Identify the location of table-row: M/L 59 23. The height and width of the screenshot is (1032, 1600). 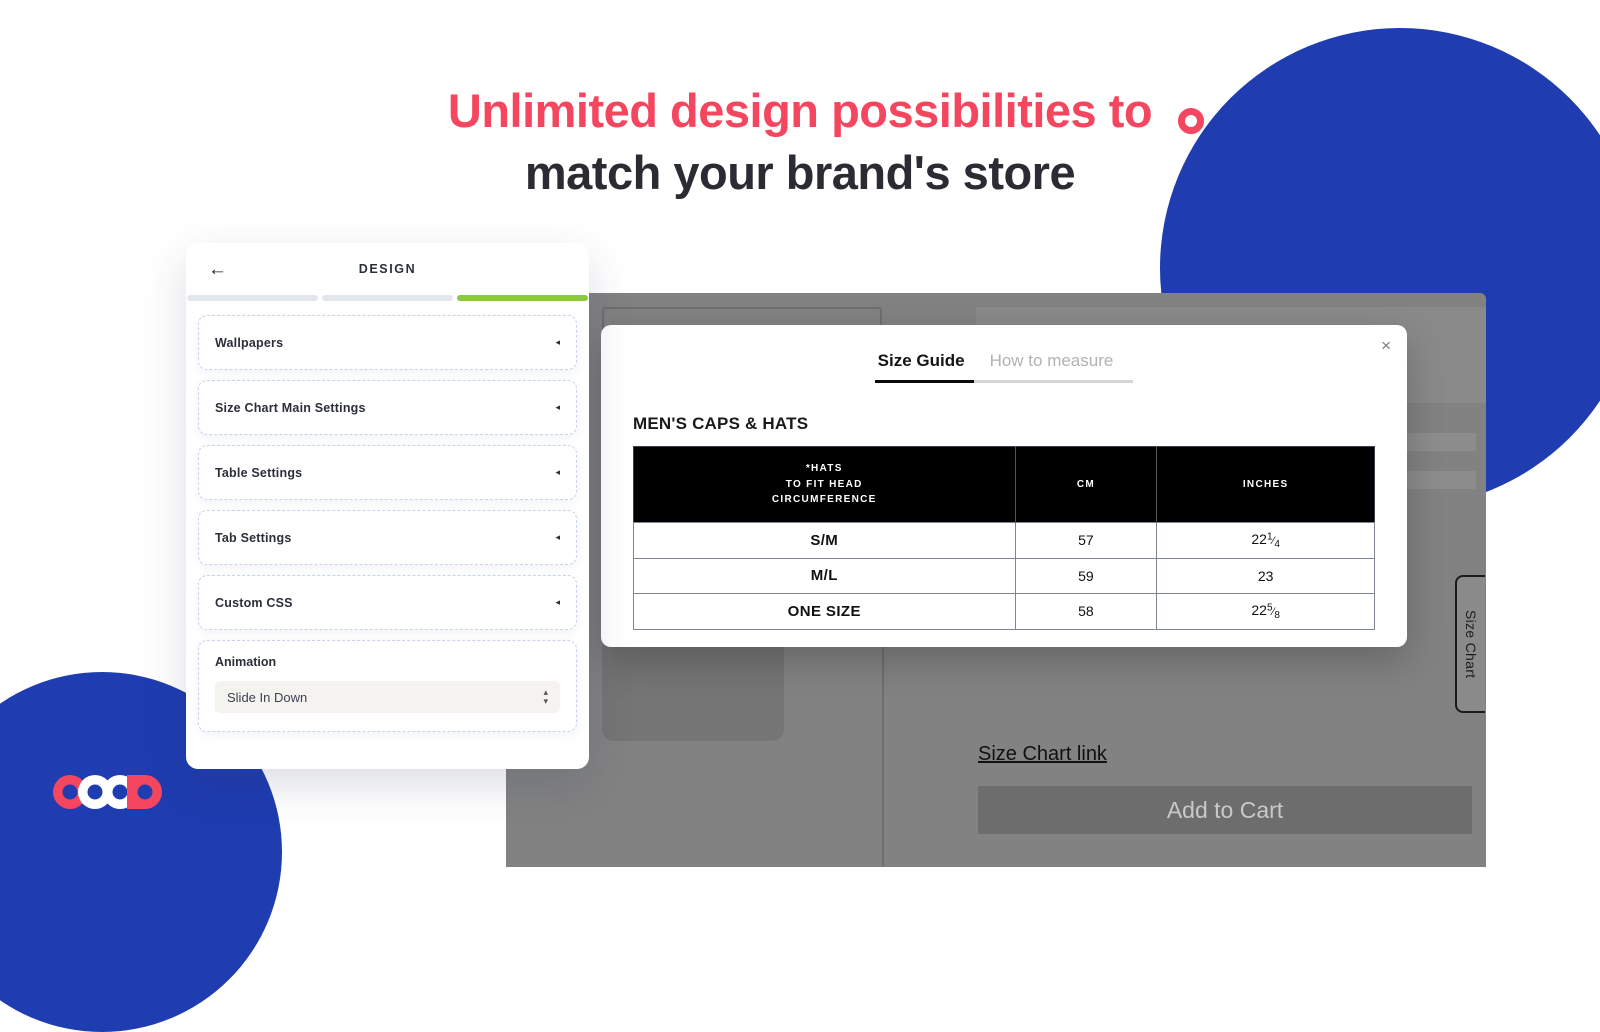
(1004, 575).